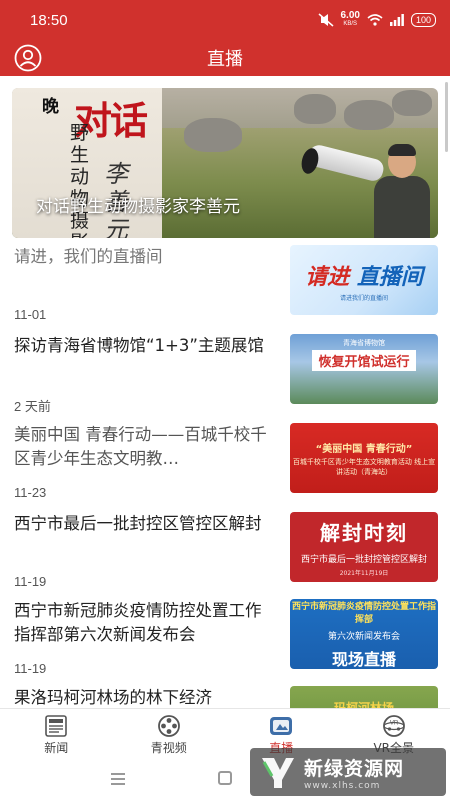  What do you see at coordinates (30, 492) in the screenshot?
I see `item-date: 11-23` at bounding box center [30, 492].